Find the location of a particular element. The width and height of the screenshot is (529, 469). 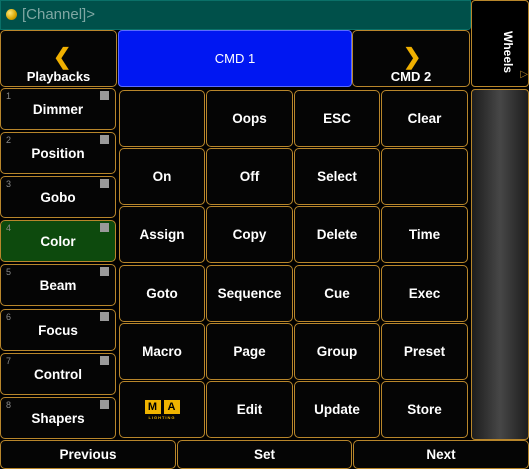

playbacks-button: ❮ Playbacks is located at coordinates (58, 58).